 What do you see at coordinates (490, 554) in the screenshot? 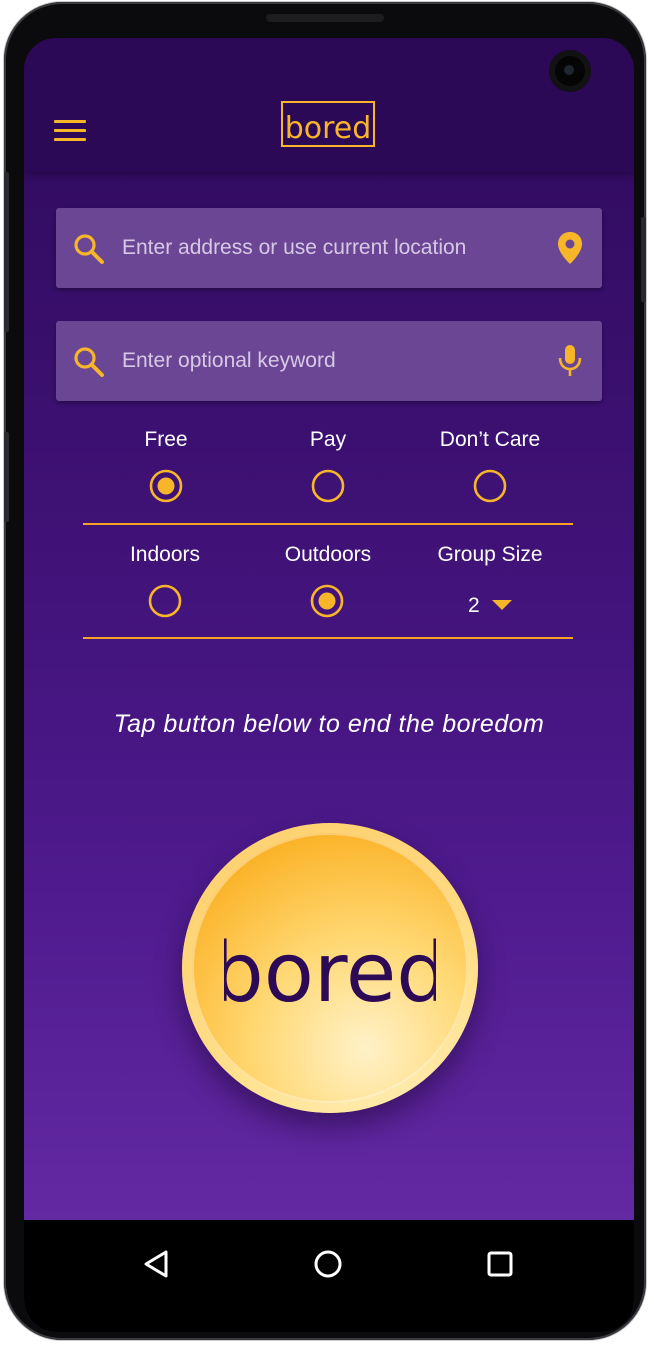
I see `group-size-label: Group Size` at bounding box center [490, 554].